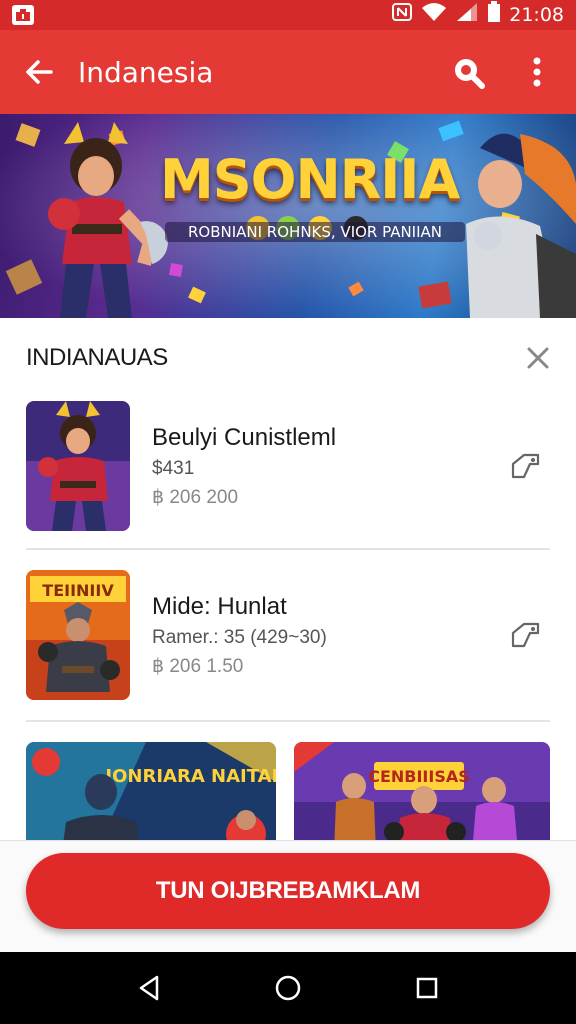 The image size is (576, 1024). Describe the element at coordinates (195, 497) in the screenshot. I see `item-meta: ฿ 206 200` at that location.